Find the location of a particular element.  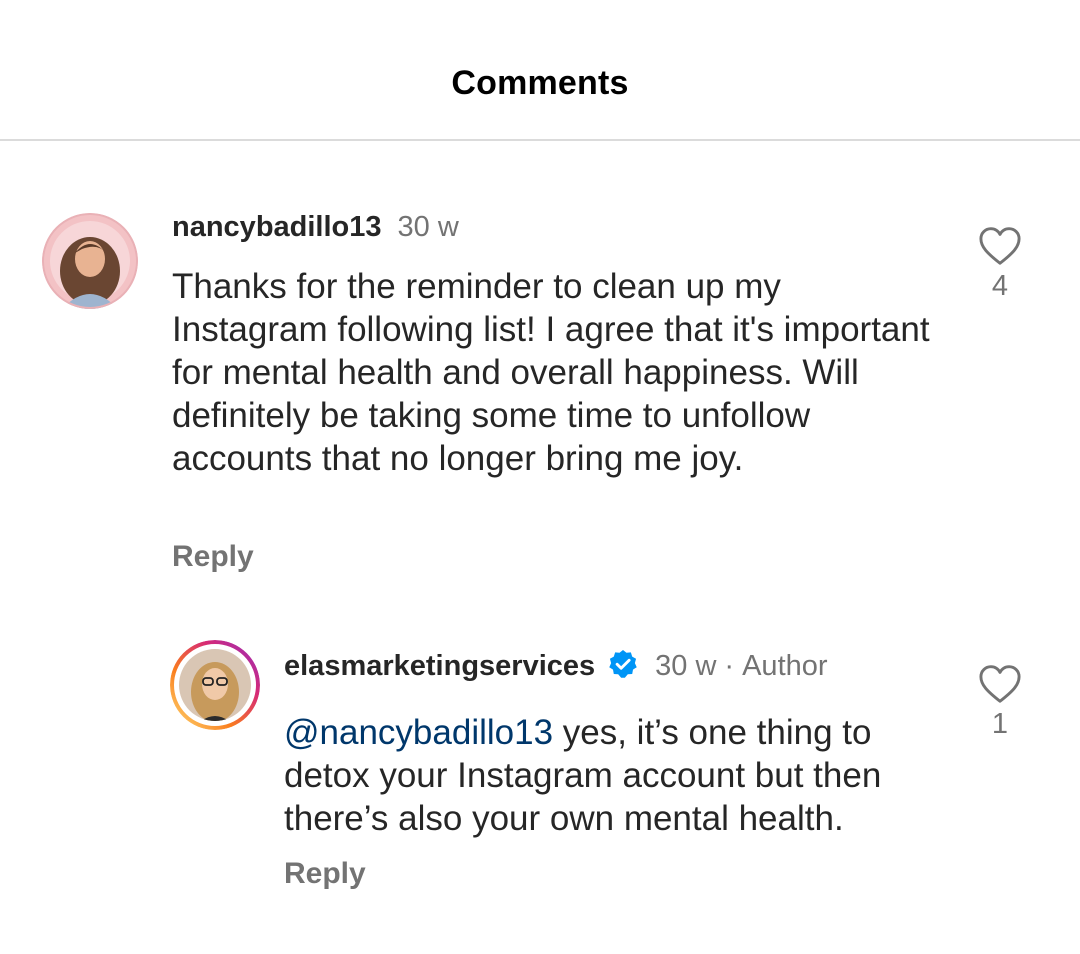

page-title: Comments is located at coordinates (540, 83).